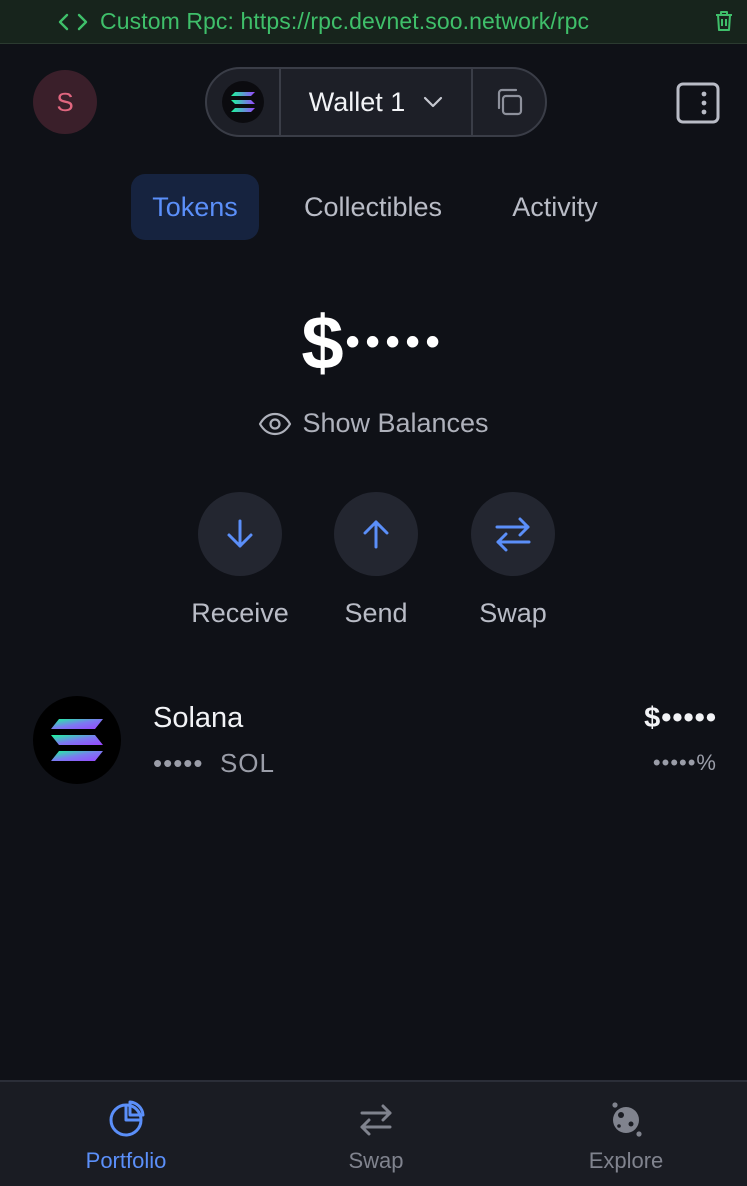 The width and height of the screenshot is (747, 1186). I want to click on token-change: •••••%, so click(684, 762).